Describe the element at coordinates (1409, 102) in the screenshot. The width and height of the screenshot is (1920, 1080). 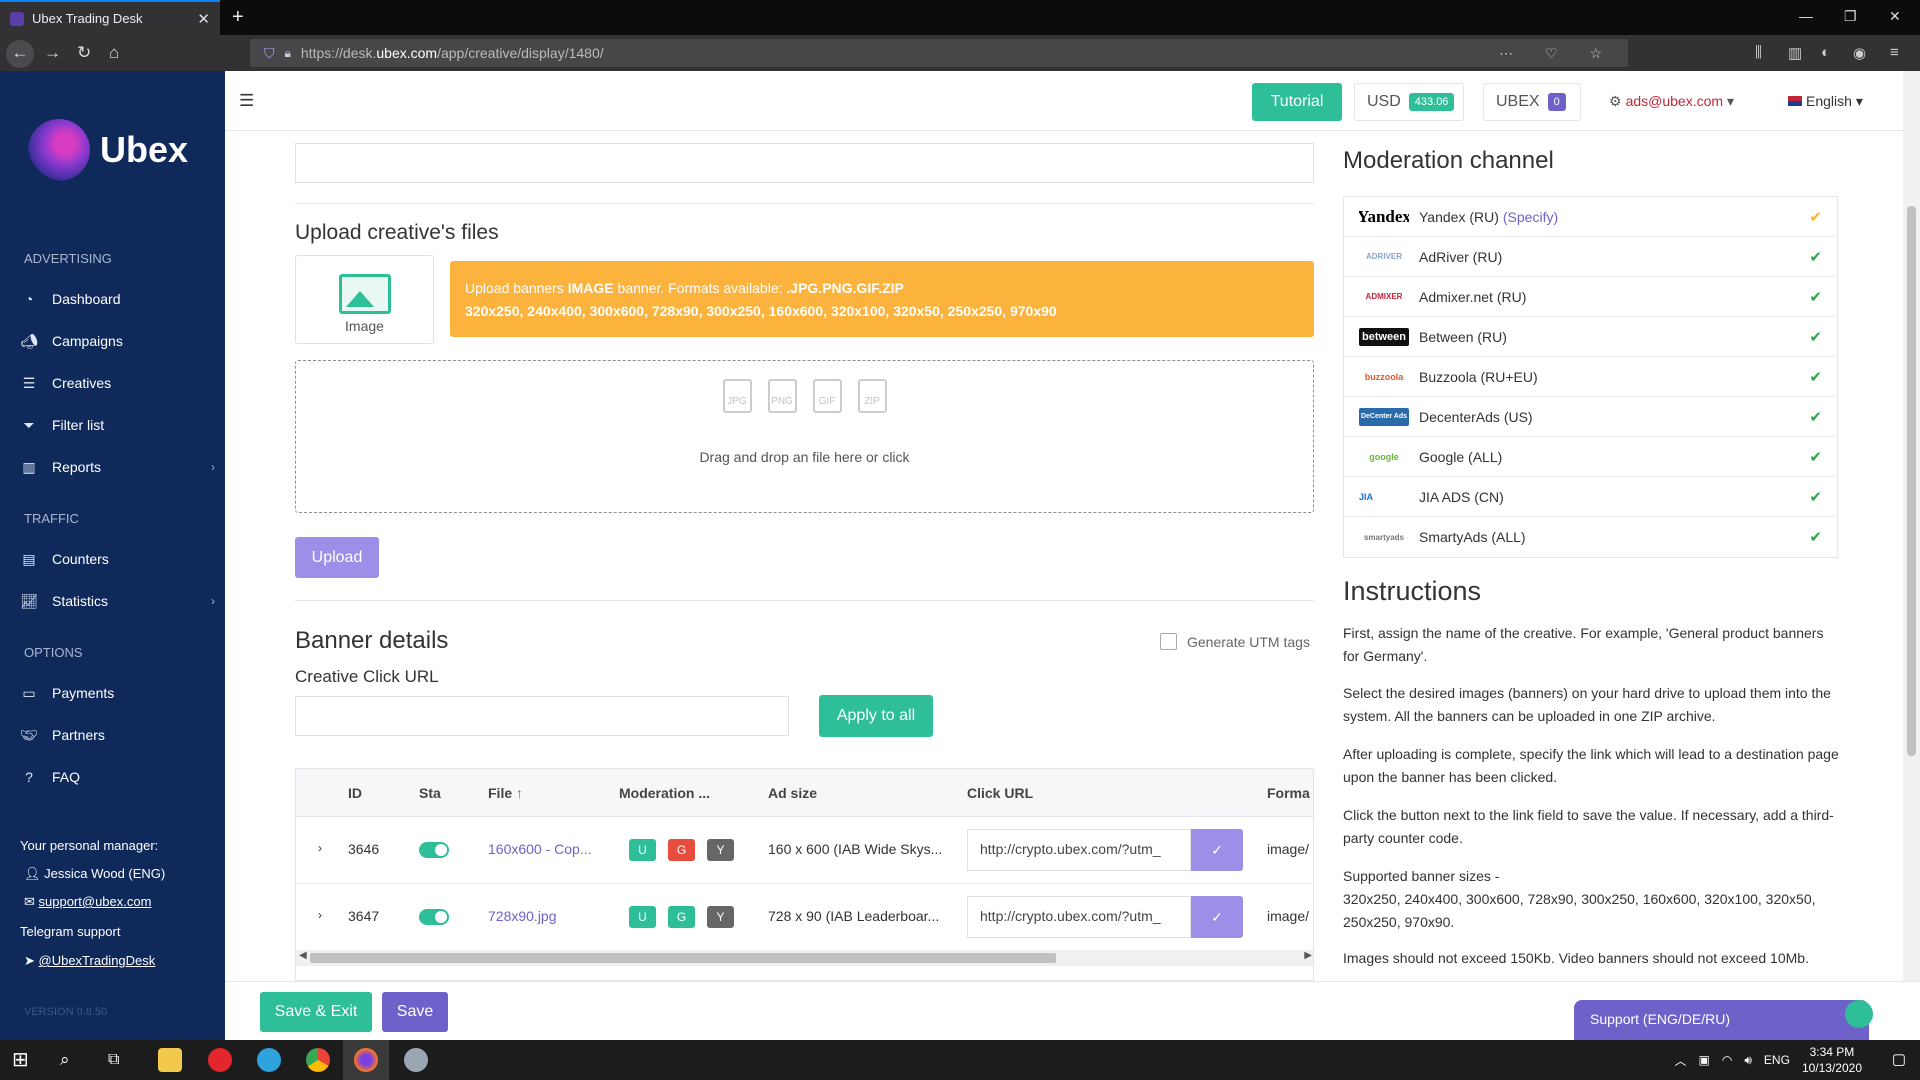
I see `usd-balance: USD 433.06` at that location.